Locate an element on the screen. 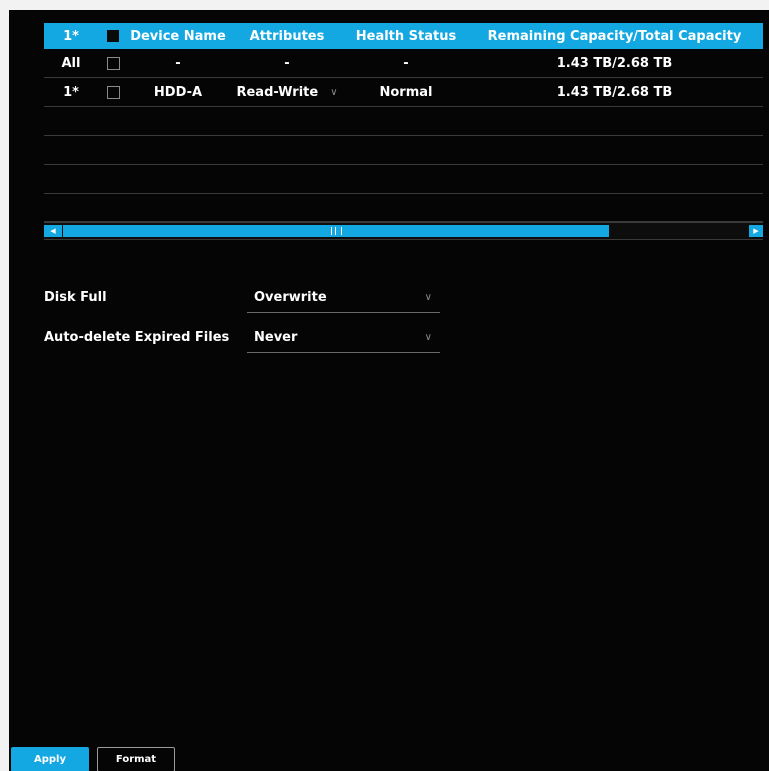 This screenshot has width=769, height=771. horizontal-scrollbar: ◀ ▶ is located at coordinates (403, 231).